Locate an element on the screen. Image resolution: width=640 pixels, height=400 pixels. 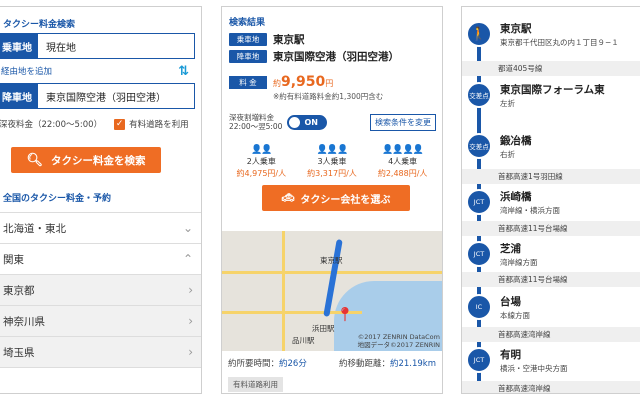
night-label: 深夜割増料金 22:00〜翌5:00 is located at coordinates (255, 122).